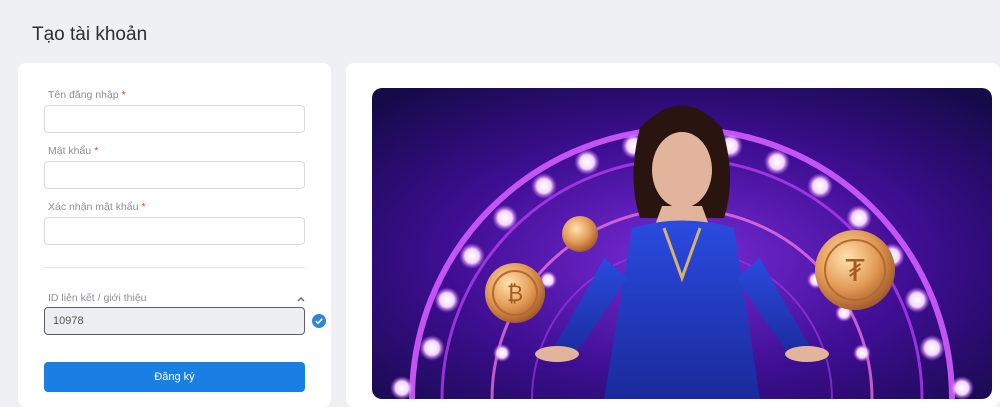  I want to click on coin-left: ₿, so click(515, 293).